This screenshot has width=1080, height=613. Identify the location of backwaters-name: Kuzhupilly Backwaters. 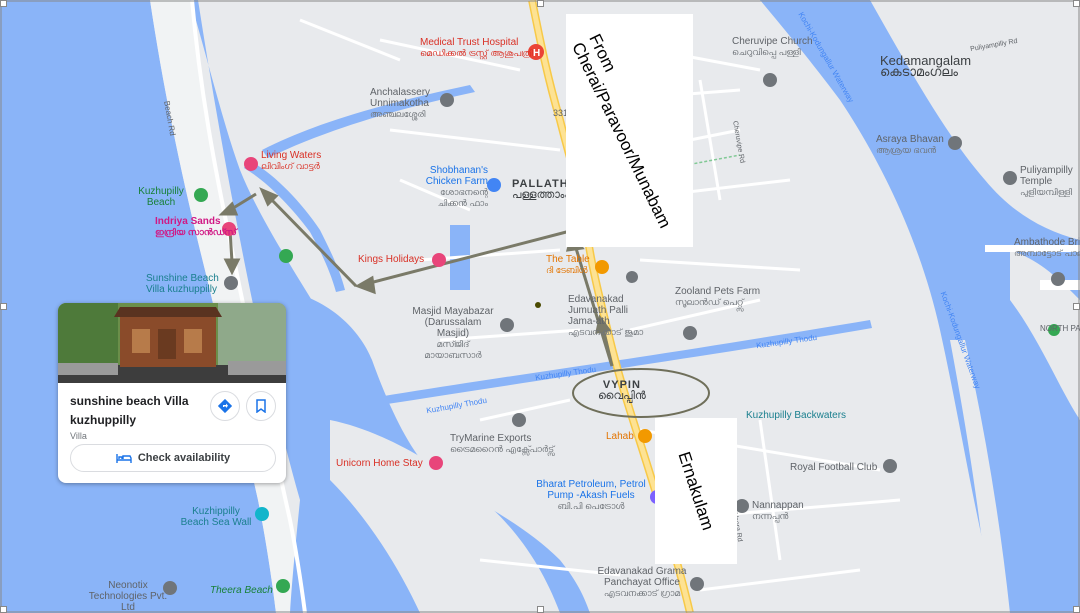
(796, 415).